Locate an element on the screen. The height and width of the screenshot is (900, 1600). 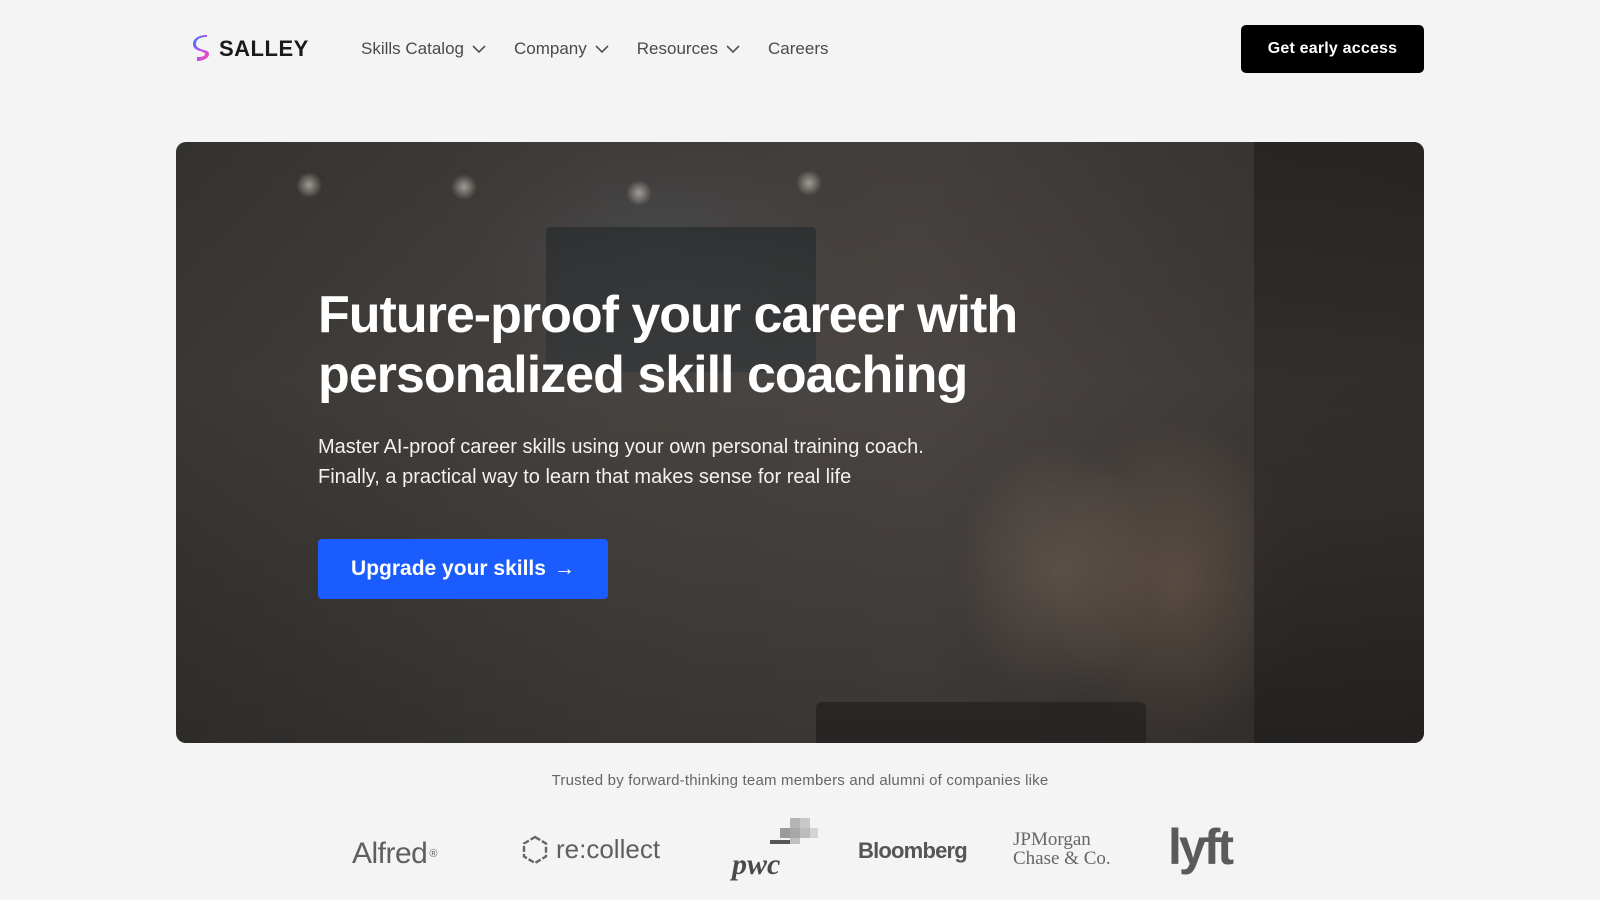
nav-label: Careers is located at coordinates (798, 48).